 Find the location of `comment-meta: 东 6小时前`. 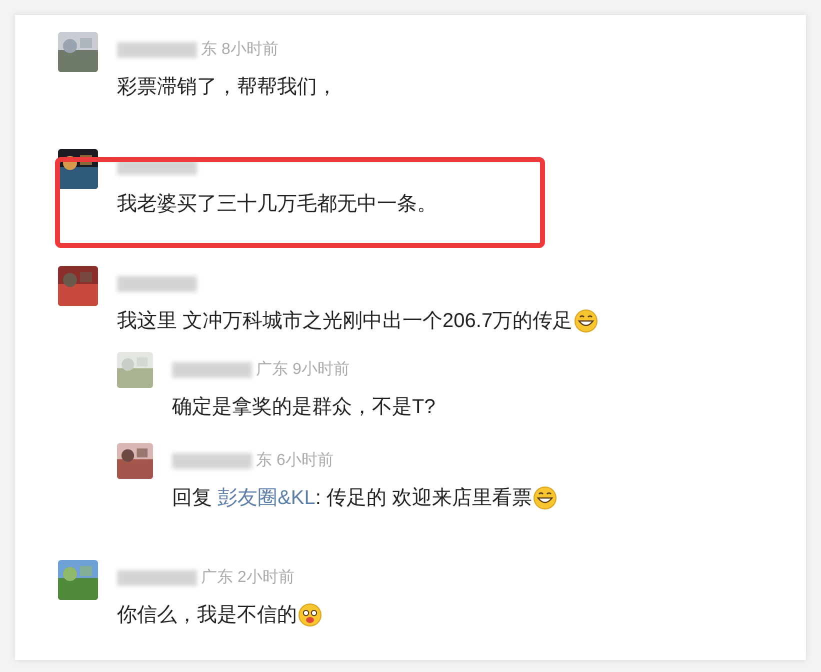

comment-meta: 东 6小时前 is located at coordinates (295, 460).